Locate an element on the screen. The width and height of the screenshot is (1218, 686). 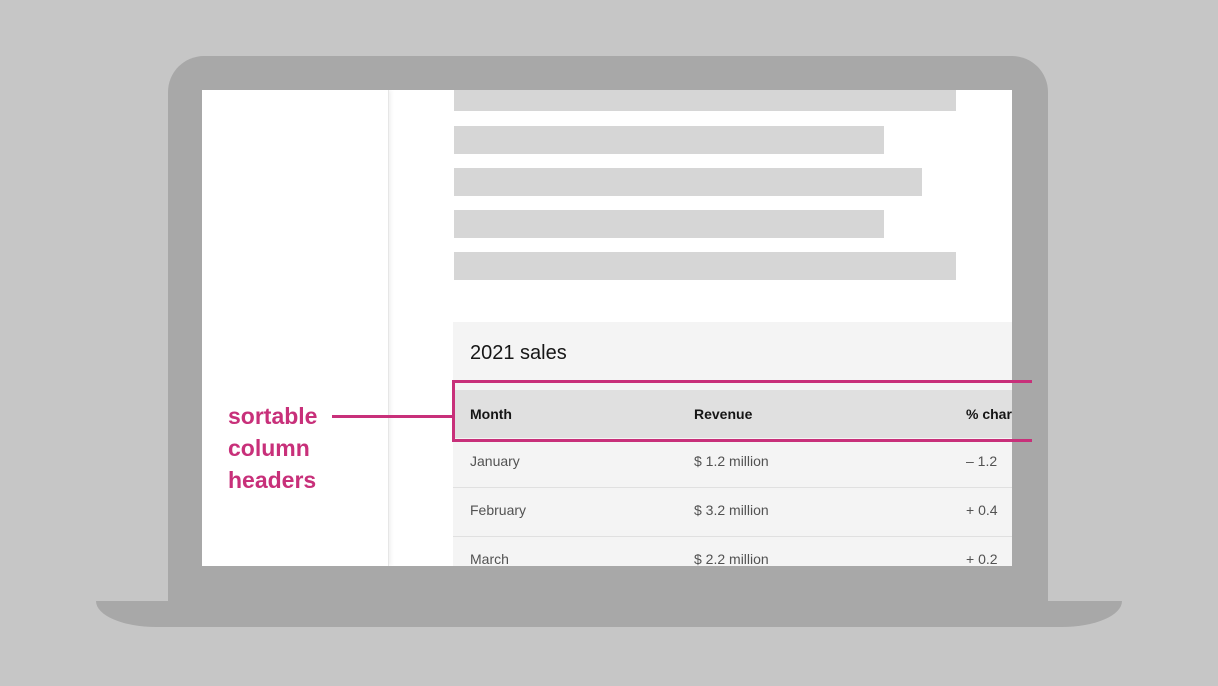
table-title: 2021 sales is located at coordinates (518, 353).